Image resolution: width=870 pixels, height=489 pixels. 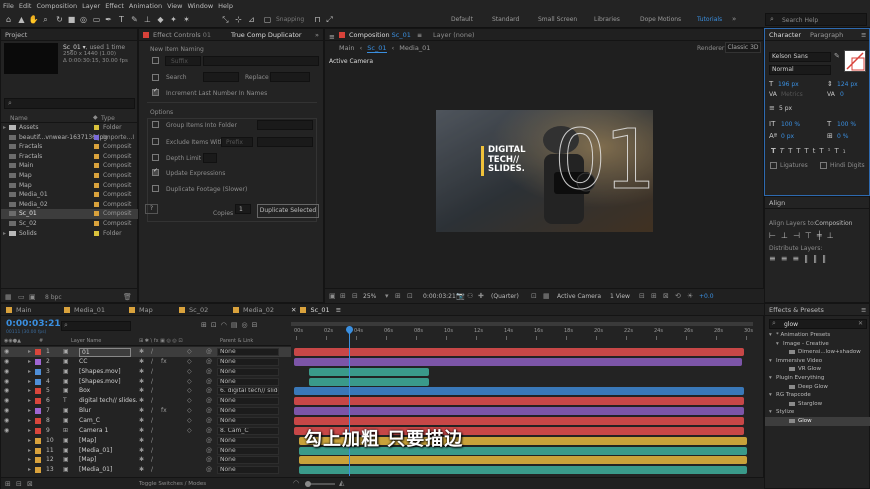 What do you see at coordinates (290, 77) in the screenshot?
I see `replace-field` at bounding box center [290, 77].